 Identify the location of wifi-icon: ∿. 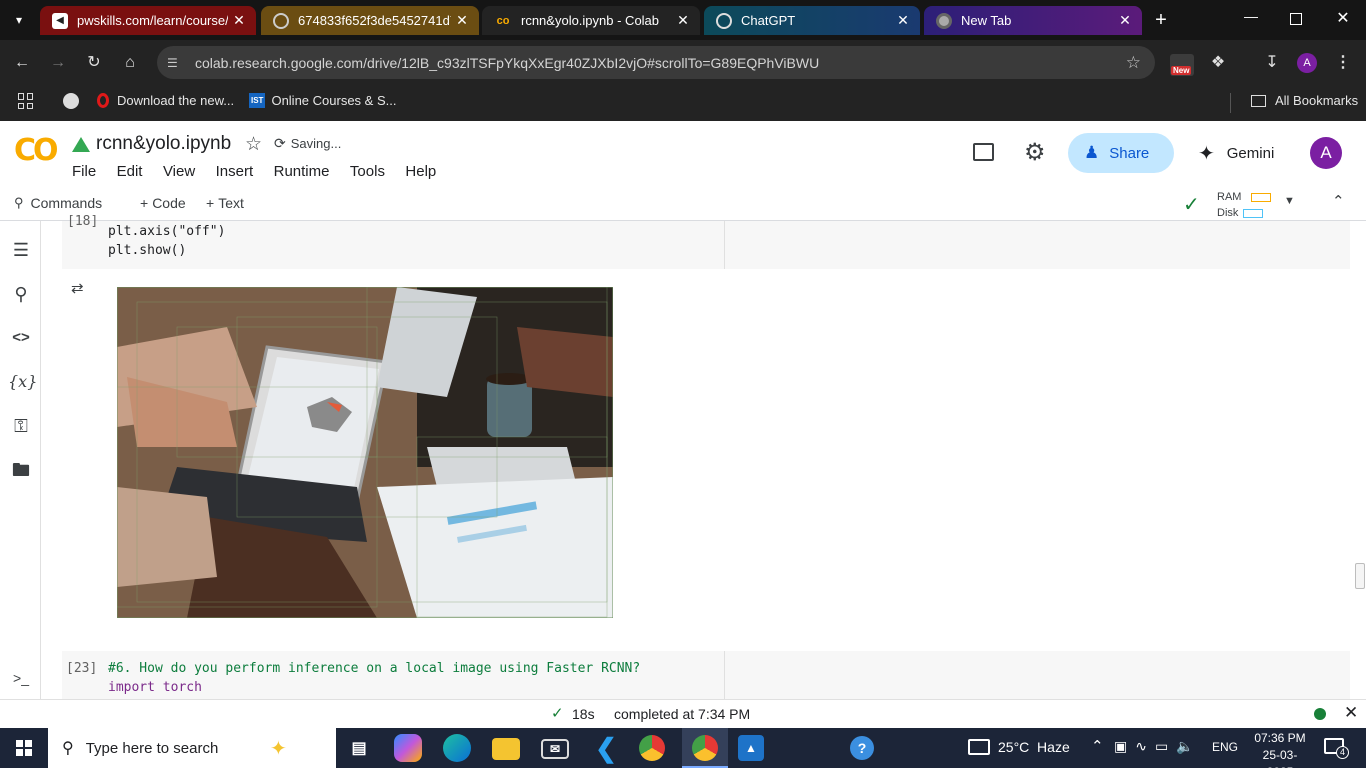
(1141, 746).